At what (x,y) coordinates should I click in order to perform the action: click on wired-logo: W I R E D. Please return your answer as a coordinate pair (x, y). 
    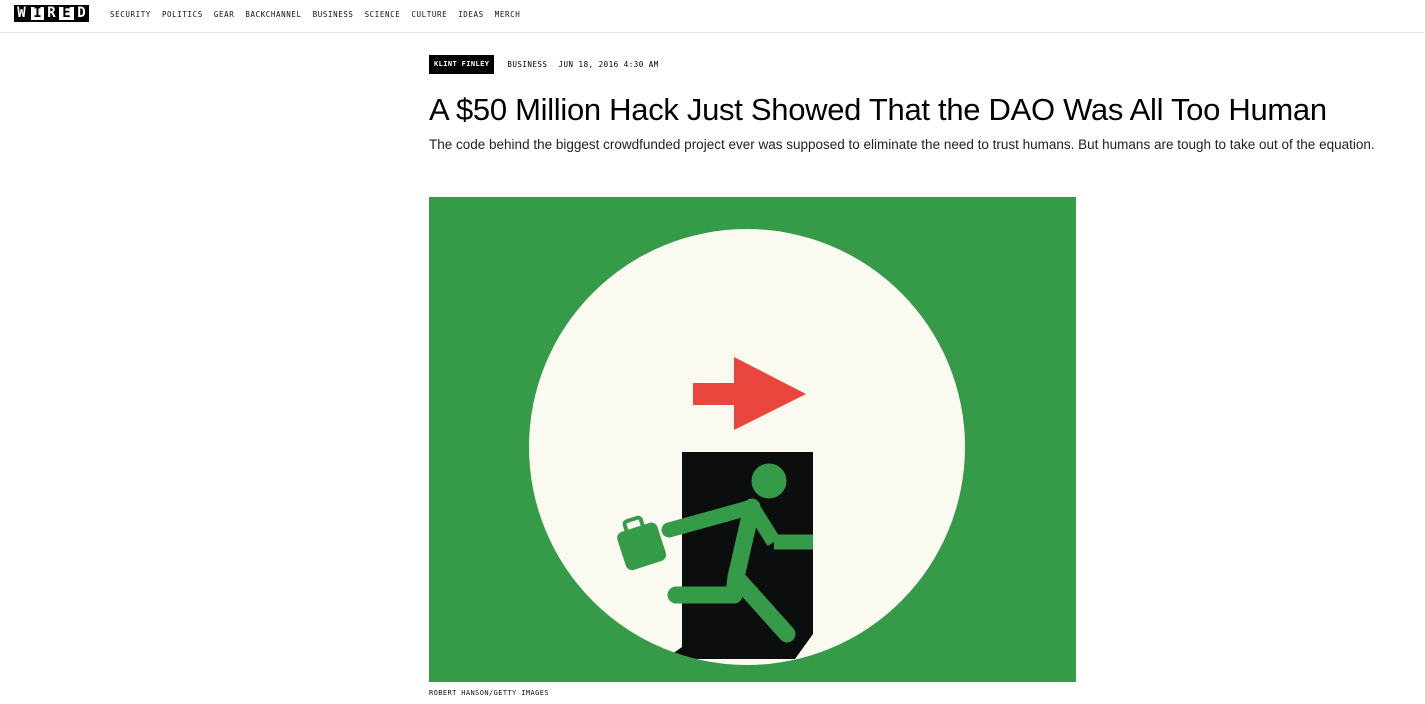
    Looking at the image, I should click on (51, 13).